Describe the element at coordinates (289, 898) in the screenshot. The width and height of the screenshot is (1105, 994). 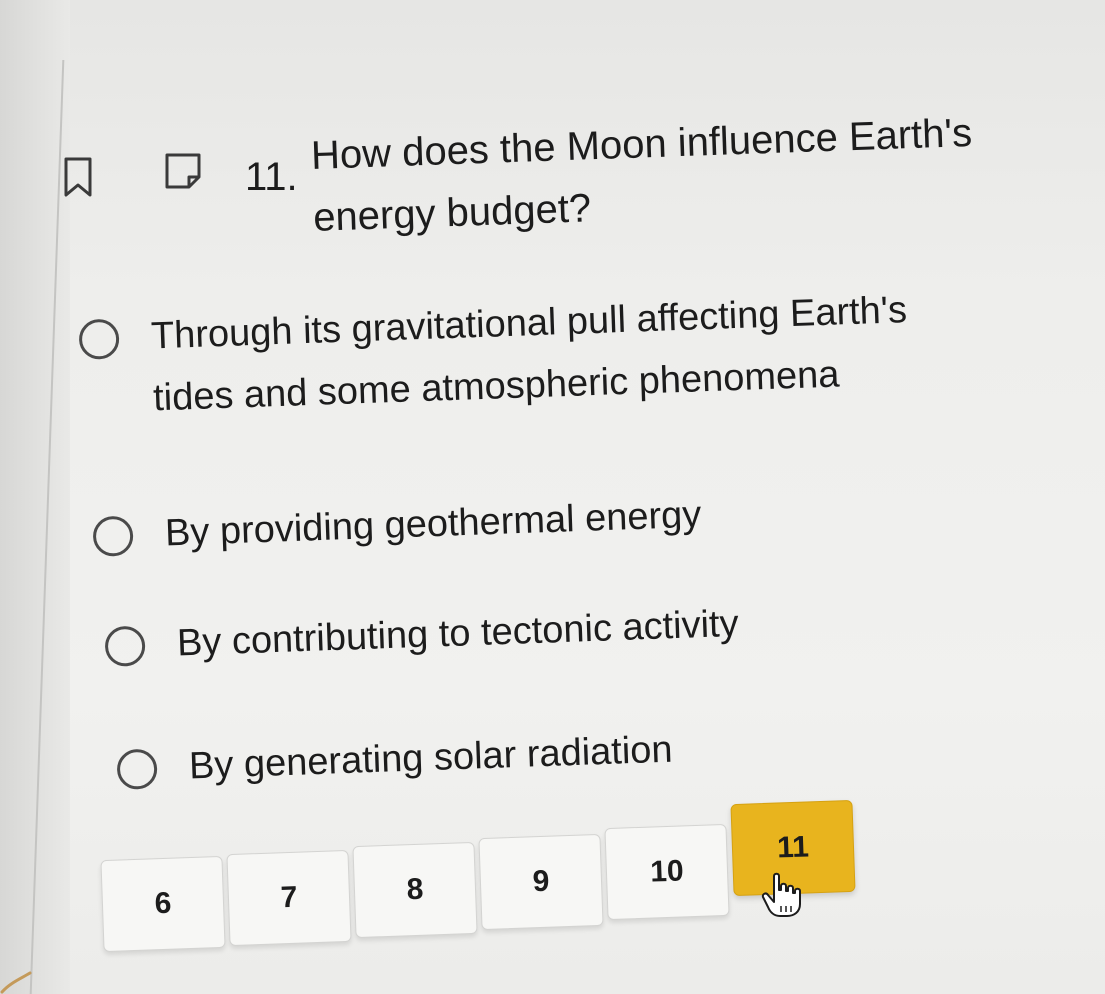
I see `page-button-7: 7` at that location.